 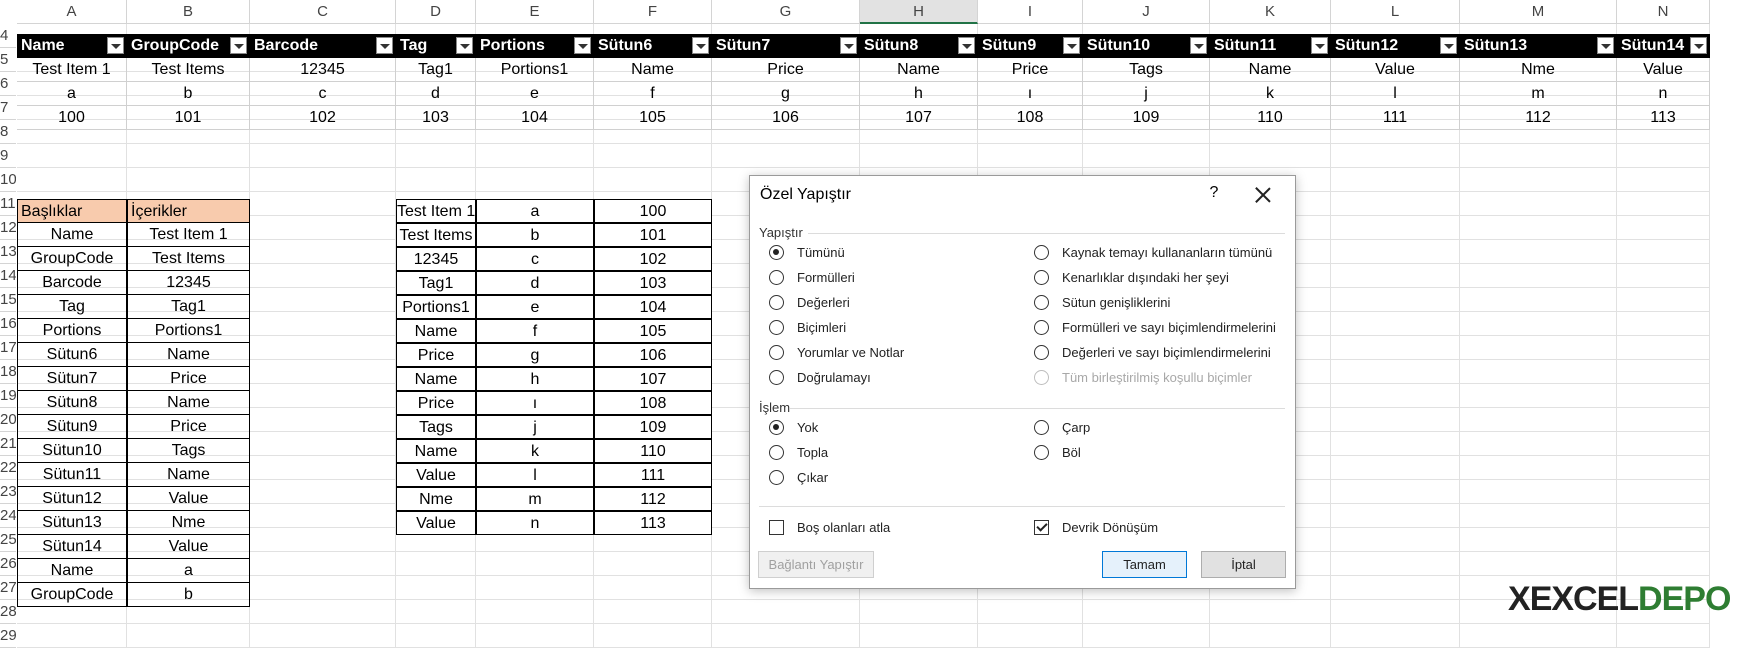 What do you see at coordinates (1263, 195) in the screenshot?
I see `close-icon` at bounding box center [1263, 195].